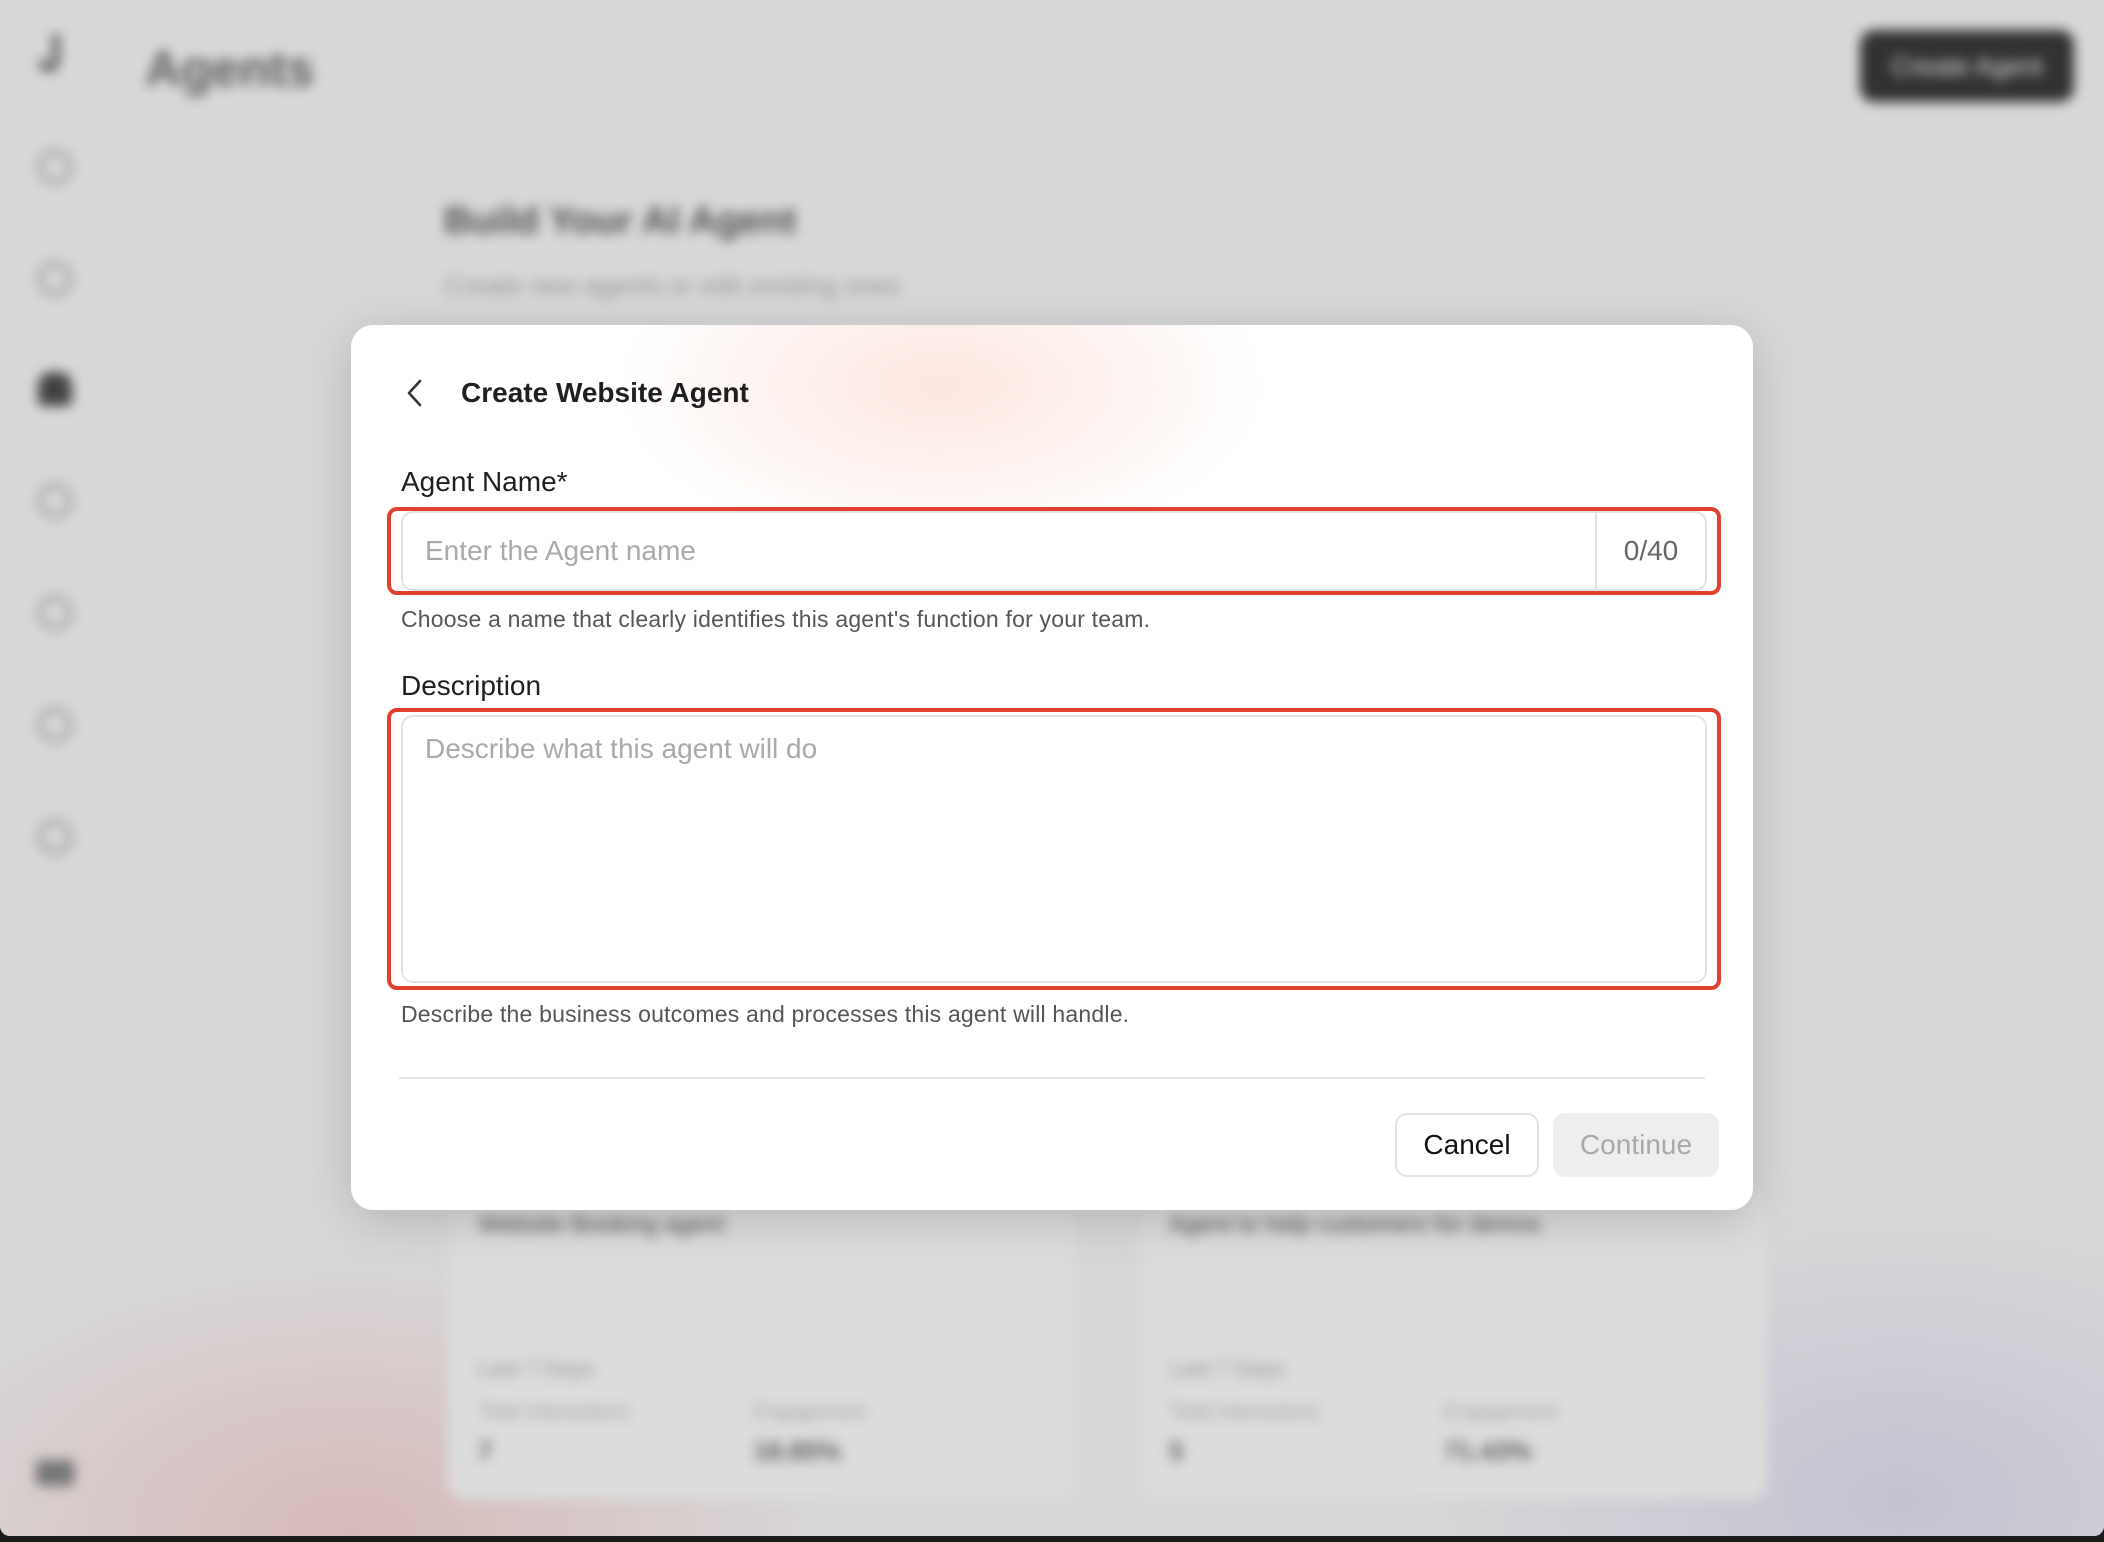 This screenshot has width=2104, height=1542. I want to click on back-button, so click(415, 393).